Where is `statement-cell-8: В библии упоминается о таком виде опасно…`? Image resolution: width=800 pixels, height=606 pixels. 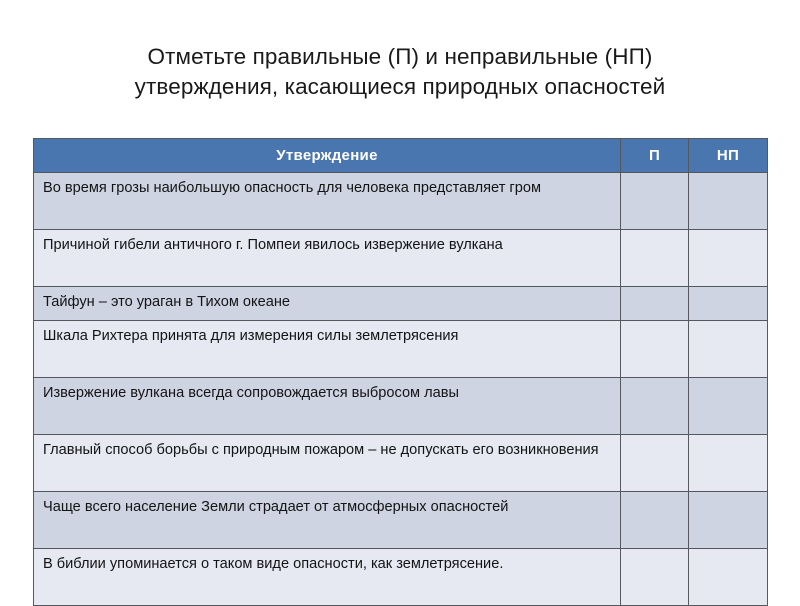 statement-cell-8: В библии упоминается о таком виде опасно… is located at coordinates (327, 577).